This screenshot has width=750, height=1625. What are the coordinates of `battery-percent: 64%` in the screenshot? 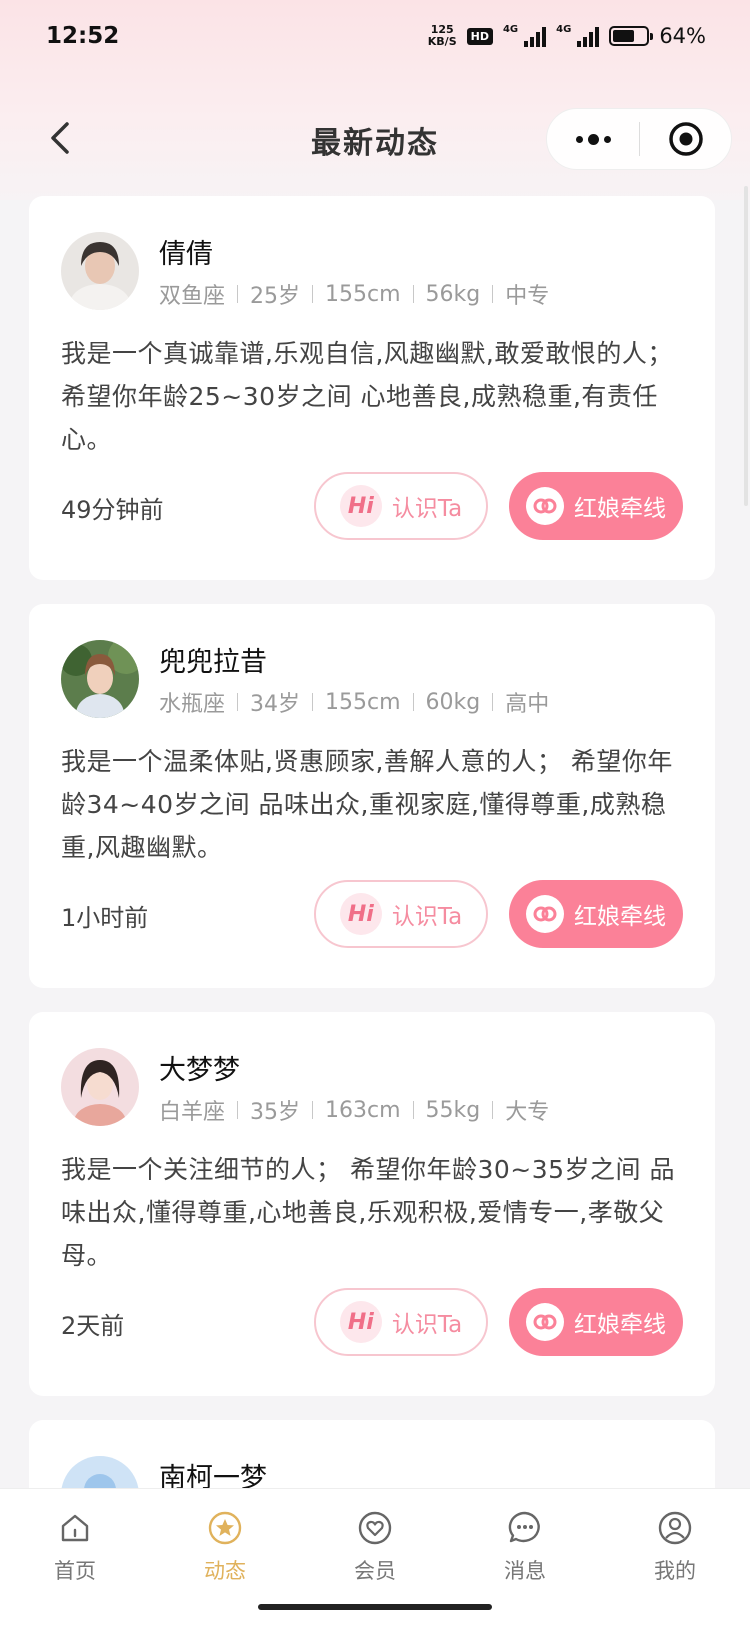 It's located at (682, 36).